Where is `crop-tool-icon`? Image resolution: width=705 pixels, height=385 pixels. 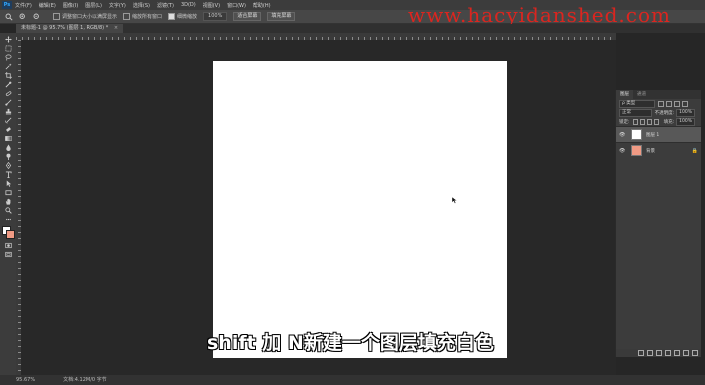 crop-tool-icon is located at coordinates (8, 75).